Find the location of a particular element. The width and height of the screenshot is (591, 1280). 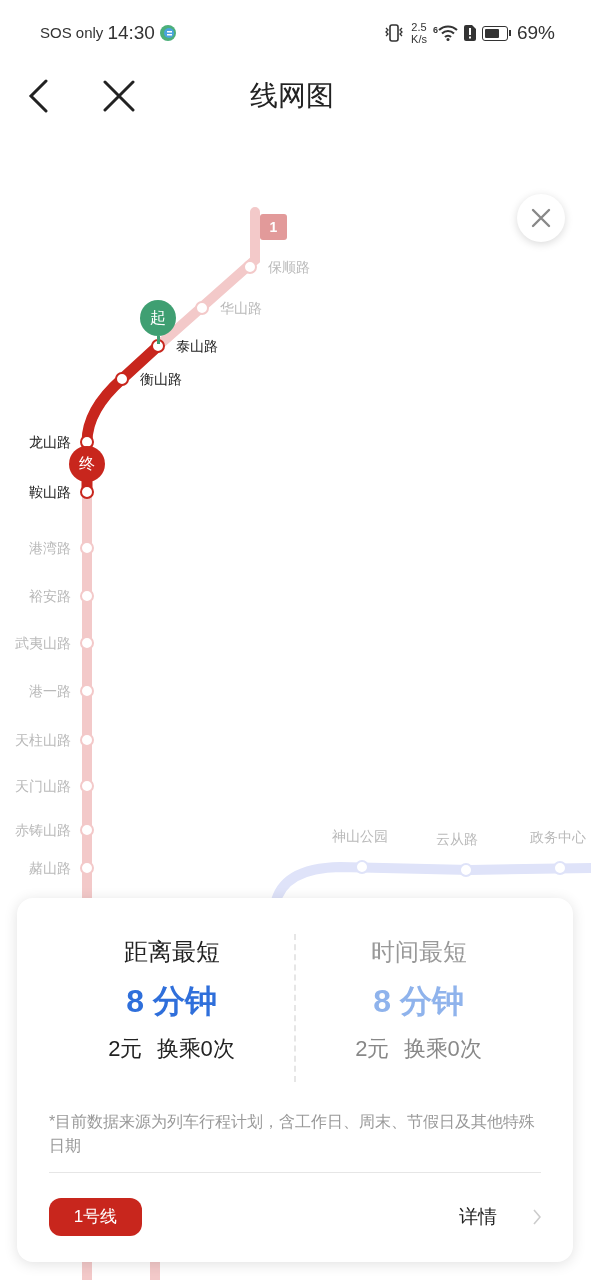

start-pin: 起 is located at coordinates (158, 322).